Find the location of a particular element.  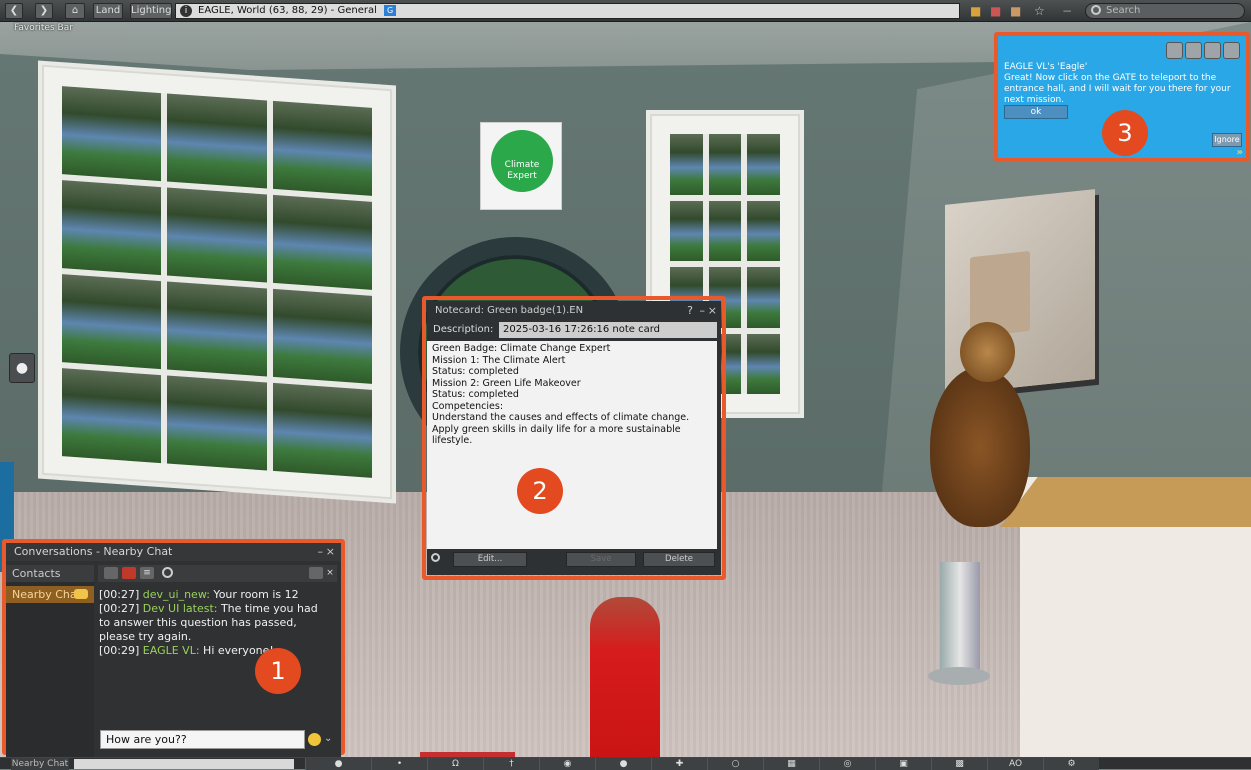

chat-toolbar-button: ● is located at coordinates (338, 764).